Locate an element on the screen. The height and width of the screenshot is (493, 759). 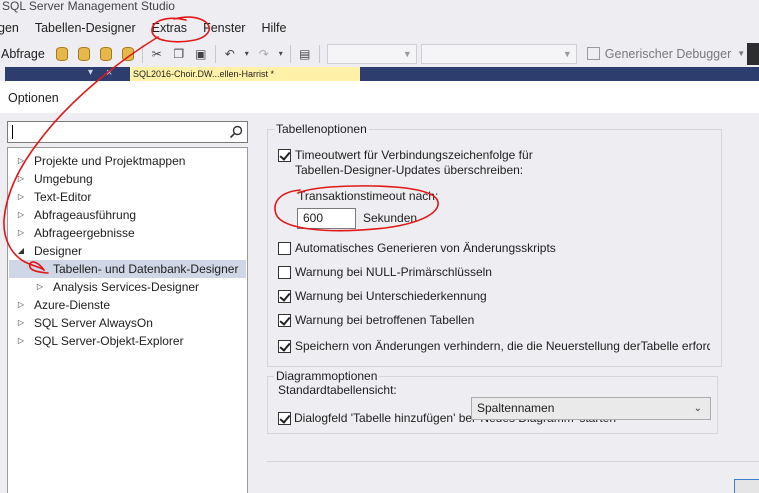
timeout-unit-label: Sekunden is located at coordinates (390, 218).